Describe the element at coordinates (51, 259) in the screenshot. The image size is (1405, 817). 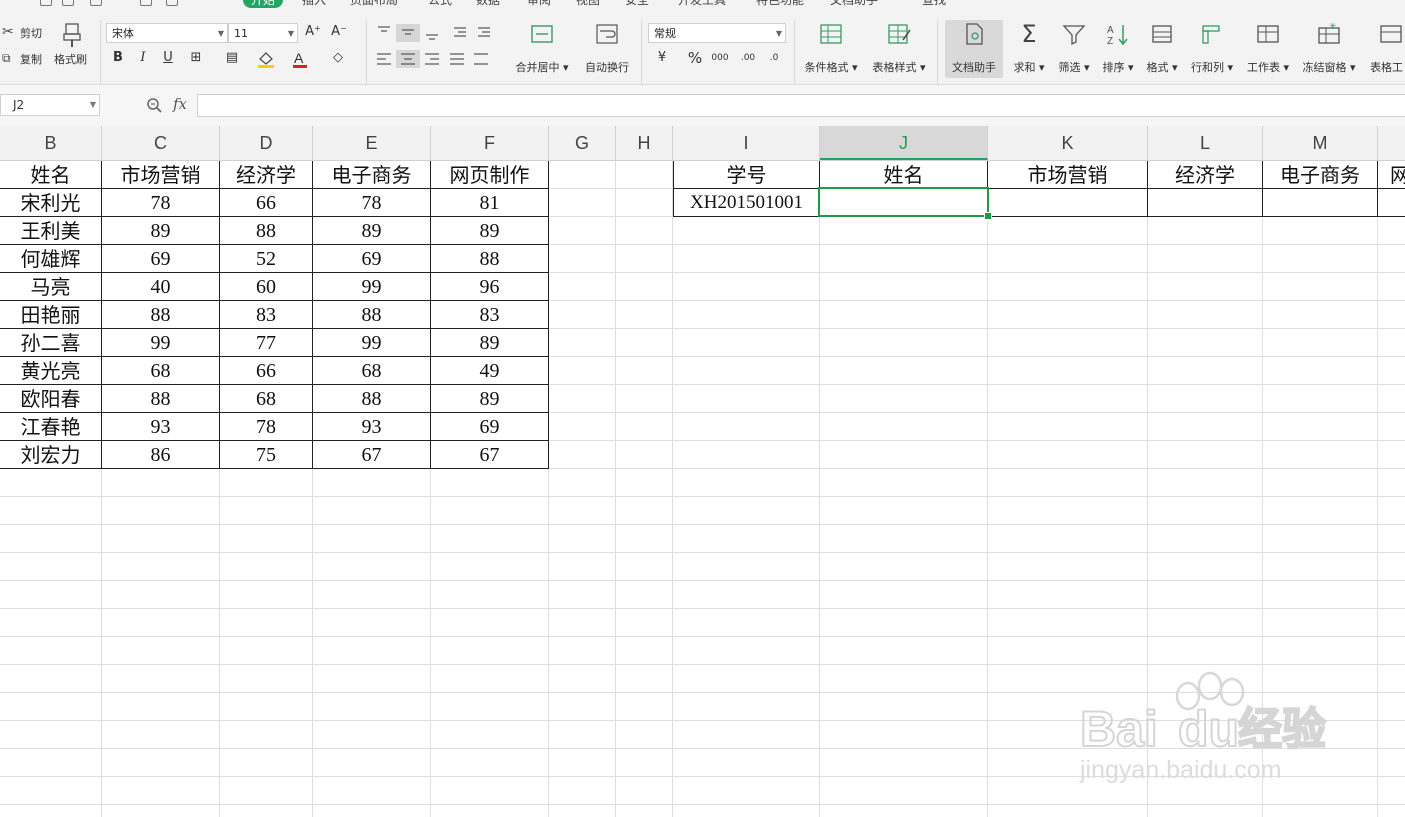
I see `left-table-name-cell: 何雄辉` at that location.